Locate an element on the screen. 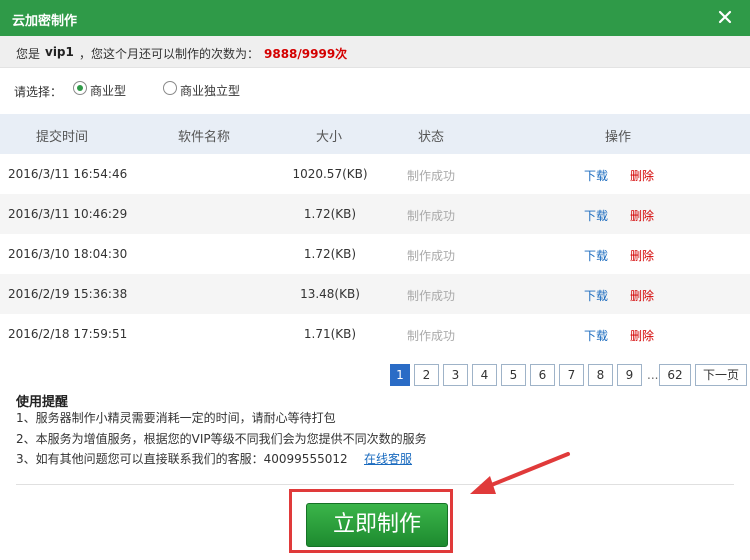 The width and height of the screenshot is (750, 560). cell-time: 2016/3/11 10:46:29 is located at coordinates (68, 214).